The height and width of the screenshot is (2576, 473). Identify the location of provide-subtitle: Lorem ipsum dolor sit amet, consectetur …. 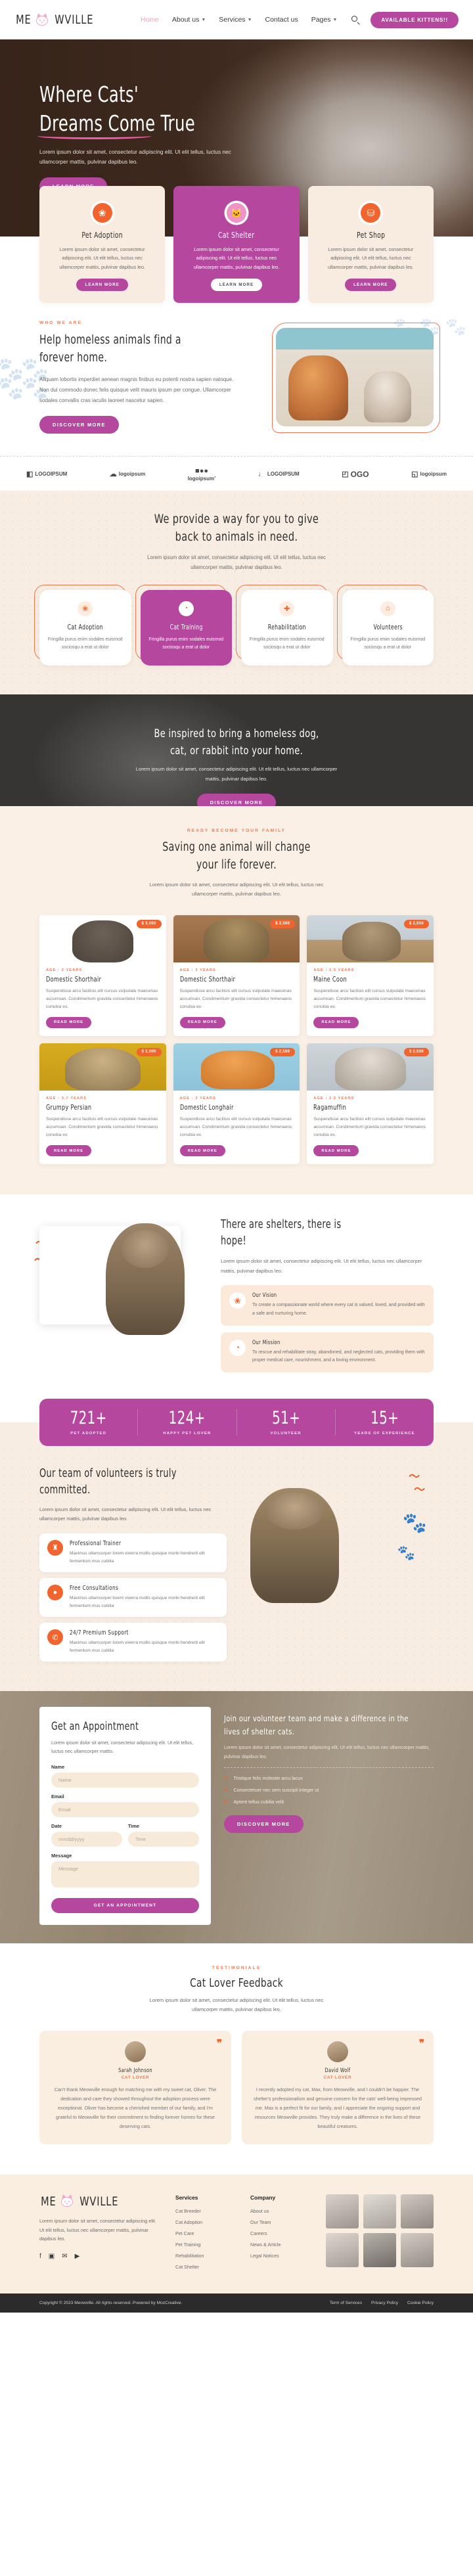
(236, 562).